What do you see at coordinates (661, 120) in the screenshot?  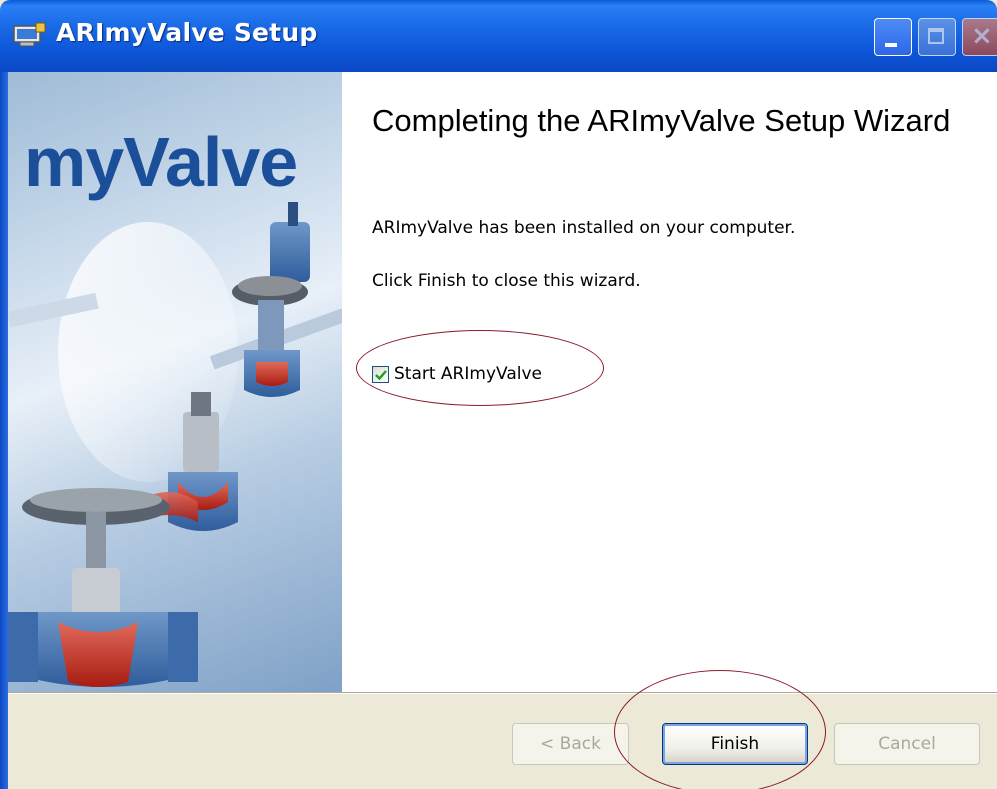 I see `page-title: Completing the ARImyValve Setup Wizard` at bounding box center [661, 120].